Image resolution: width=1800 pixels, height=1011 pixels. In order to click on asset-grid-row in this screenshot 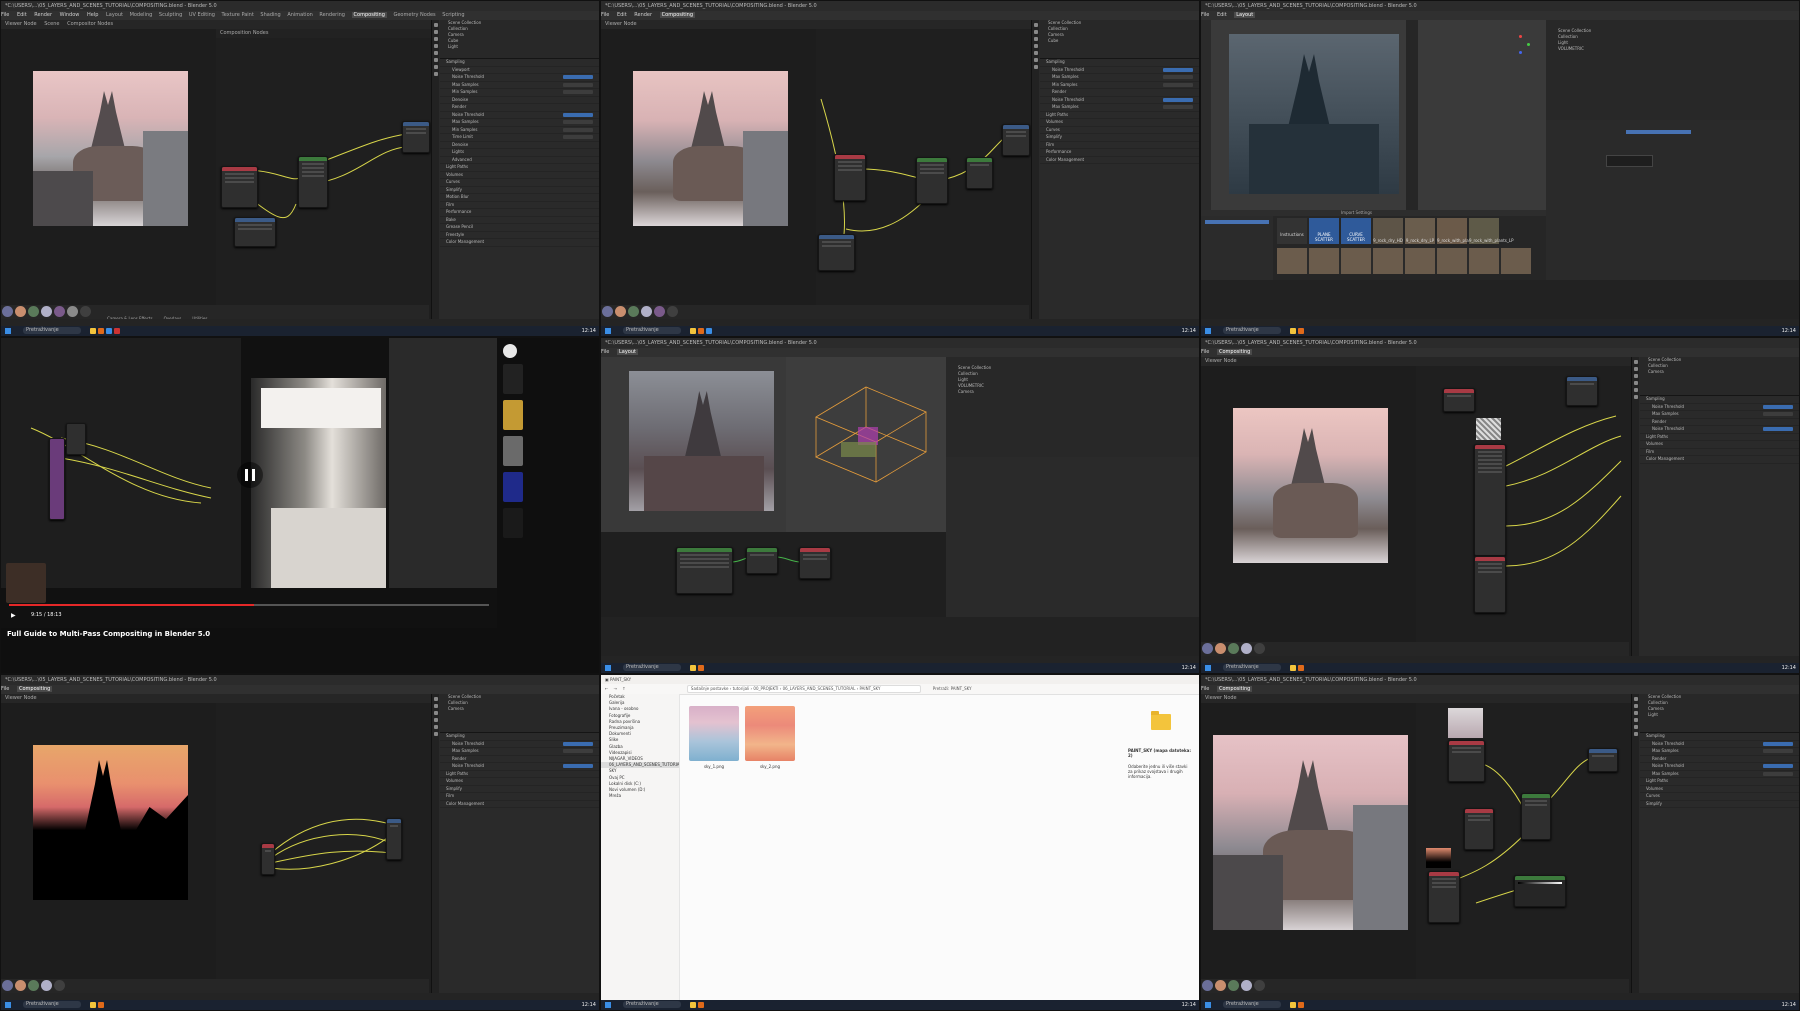, I will do `click(1404, 261)`.